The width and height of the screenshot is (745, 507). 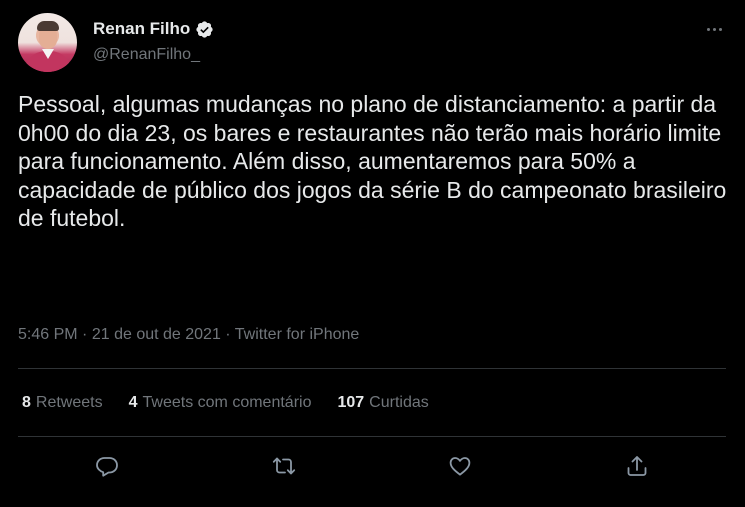 What do you see at coordinates (297, 334) in the screenshot?
I see `tweet-source: Twitter for iPhone` at bounding box center [297, 334].